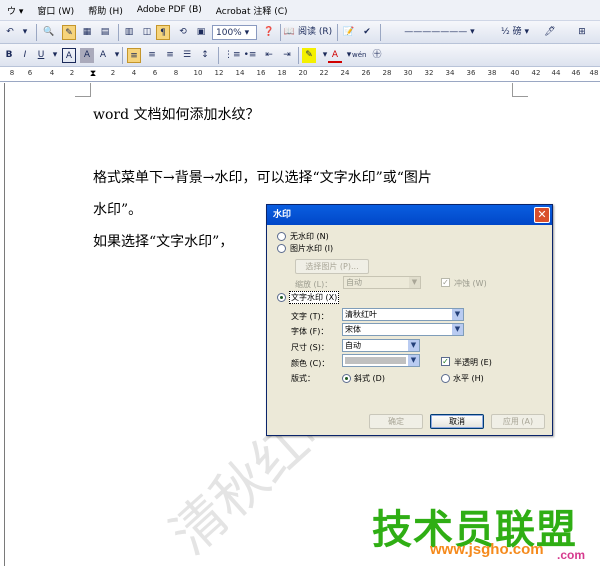 The height and width of the screenshot is (566, 600). What do you see at coordinates (335, 55) in the screenshot?
I see `font-color-icon: A` at bounding box center [335, 55].